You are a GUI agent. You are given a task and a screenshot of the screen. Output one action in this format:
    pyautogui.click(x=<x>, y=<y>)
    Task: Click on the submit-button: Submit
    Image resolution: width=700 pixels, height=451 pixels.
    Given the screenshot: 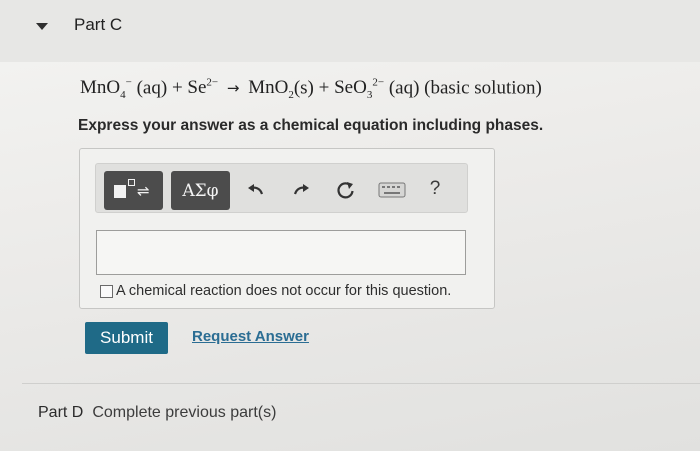 What is the action you would take?
    pyautogui.click(x=126, y=338)
    